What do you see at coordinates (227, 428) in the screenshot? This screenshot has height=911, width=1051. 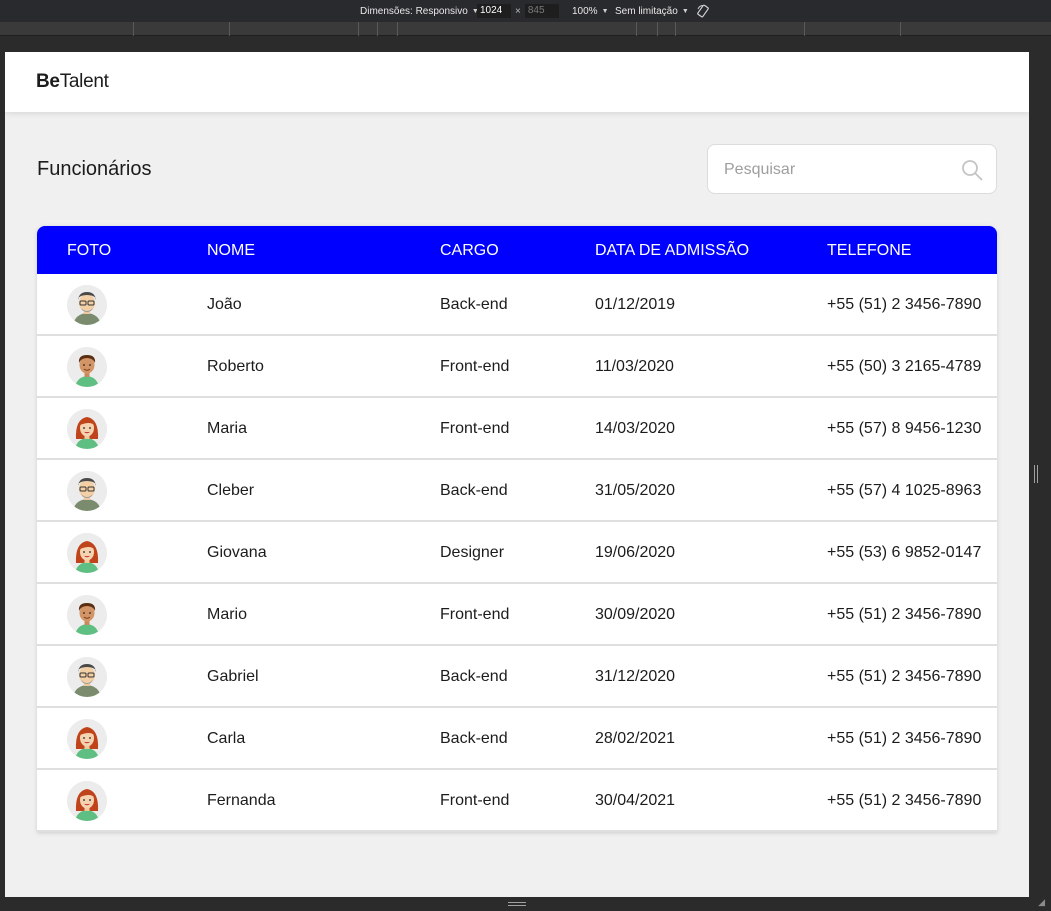 I see `employee-name: Maria` at bounding box center [227, 428].